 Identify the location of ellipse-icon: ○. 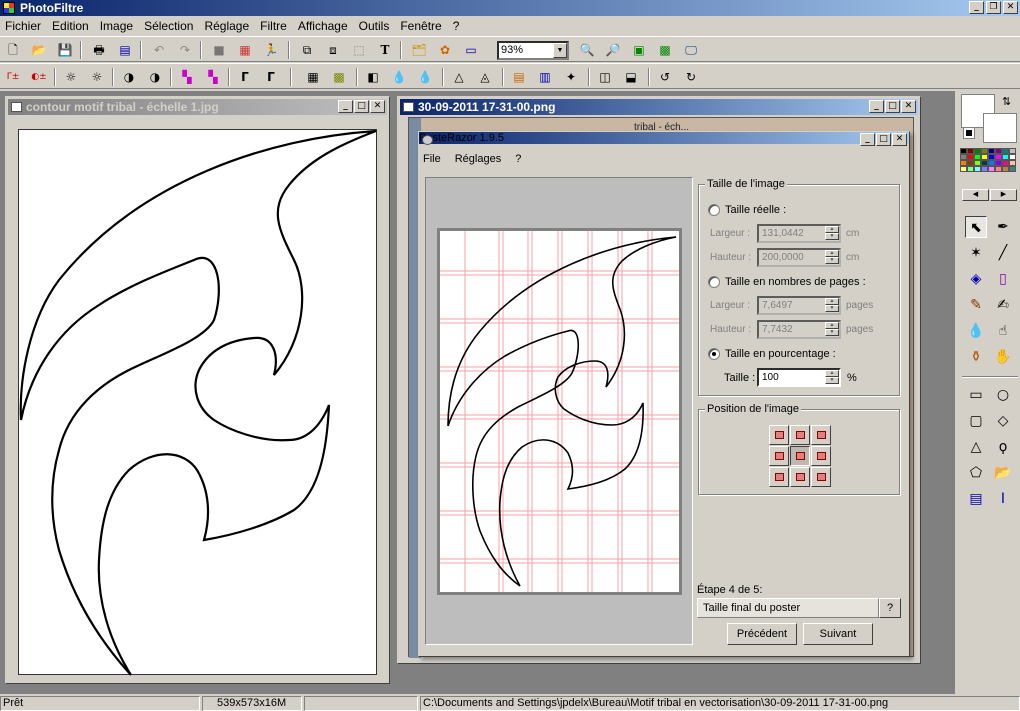
(1003, 395).